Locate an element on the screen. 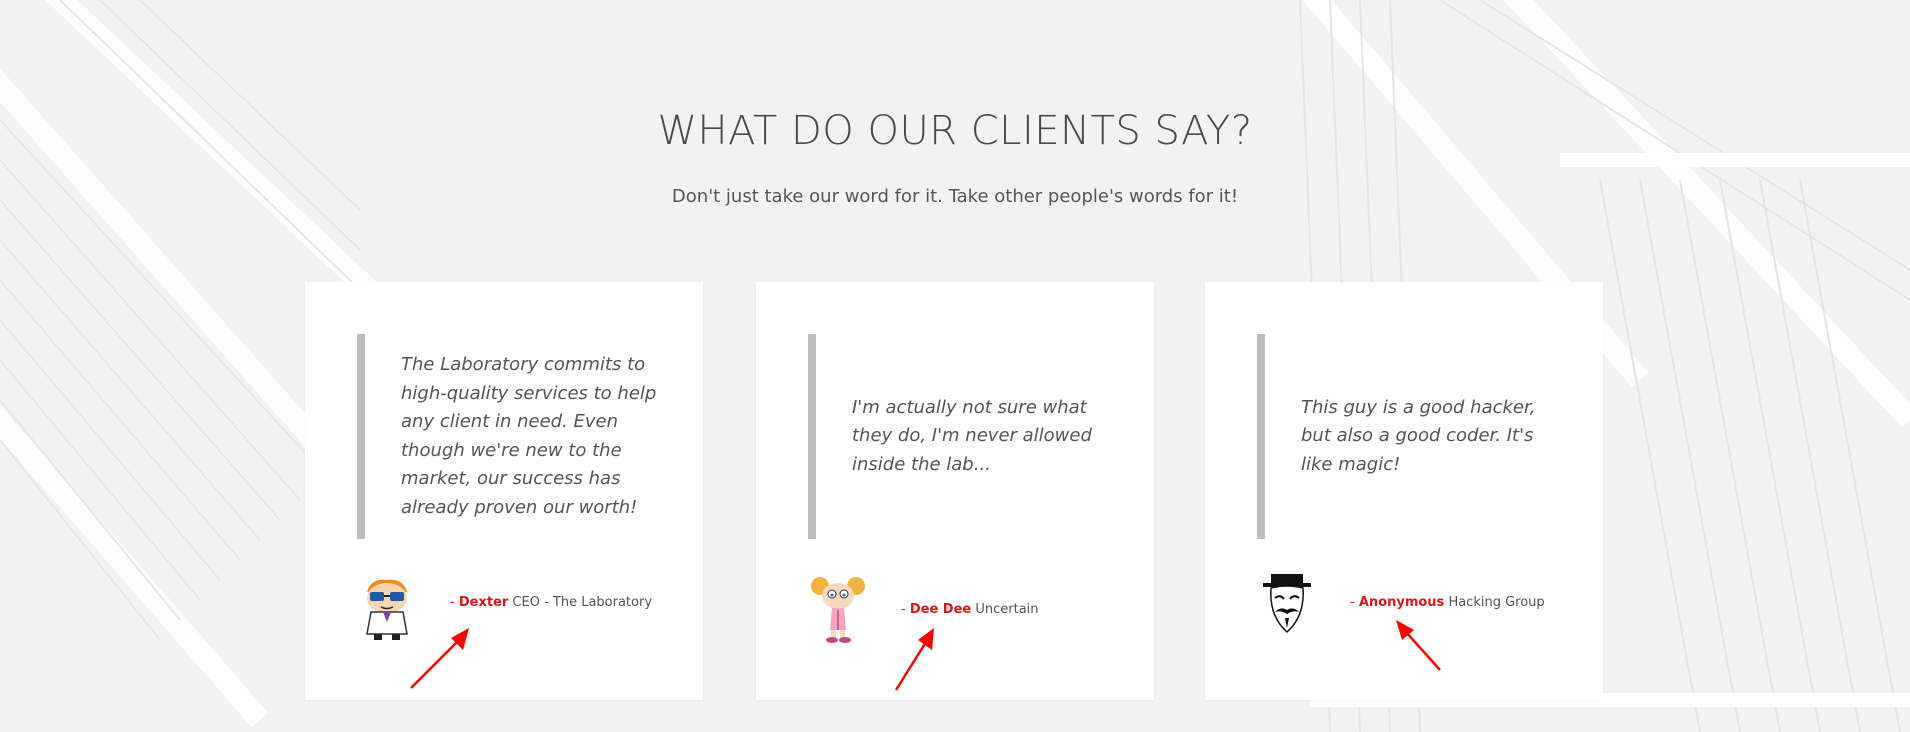  section-title: WHAT DO OUR CLIENTS SAY? is located at coordinates (955, 131).